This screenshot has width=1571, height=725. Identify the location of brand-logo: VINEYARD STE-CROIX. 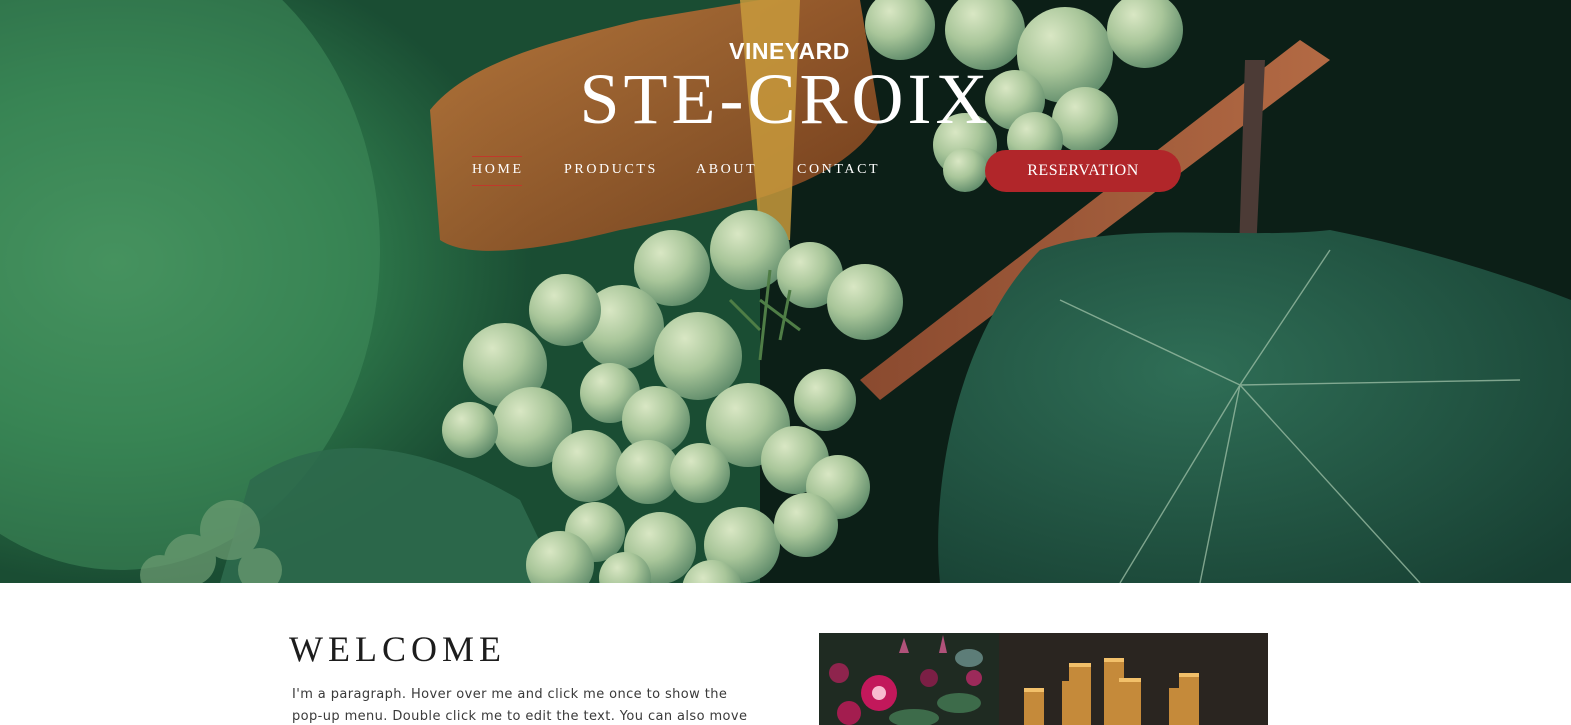
(785, 88).